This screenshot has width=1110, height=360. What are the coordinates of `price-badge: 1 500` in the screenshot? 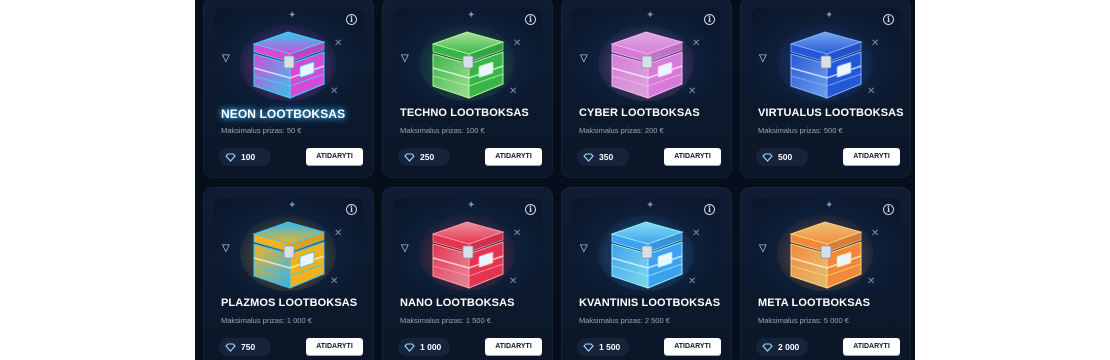 It's located at (603, 347).